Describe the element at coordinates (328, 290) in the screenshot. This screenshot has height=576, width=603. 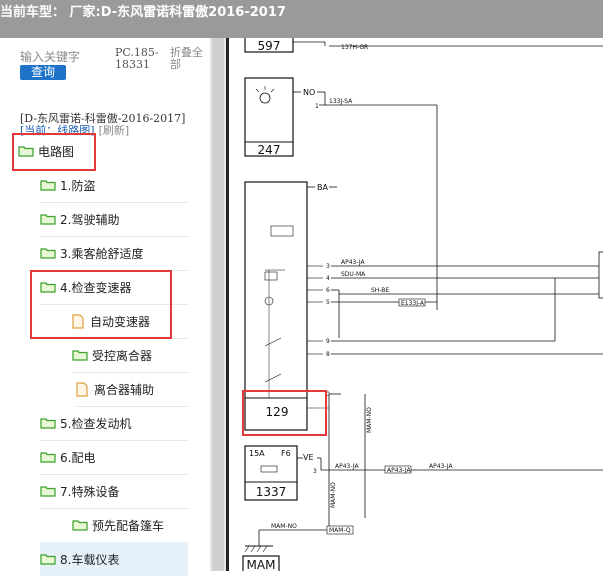
I see `pin-6: 6` at that location.